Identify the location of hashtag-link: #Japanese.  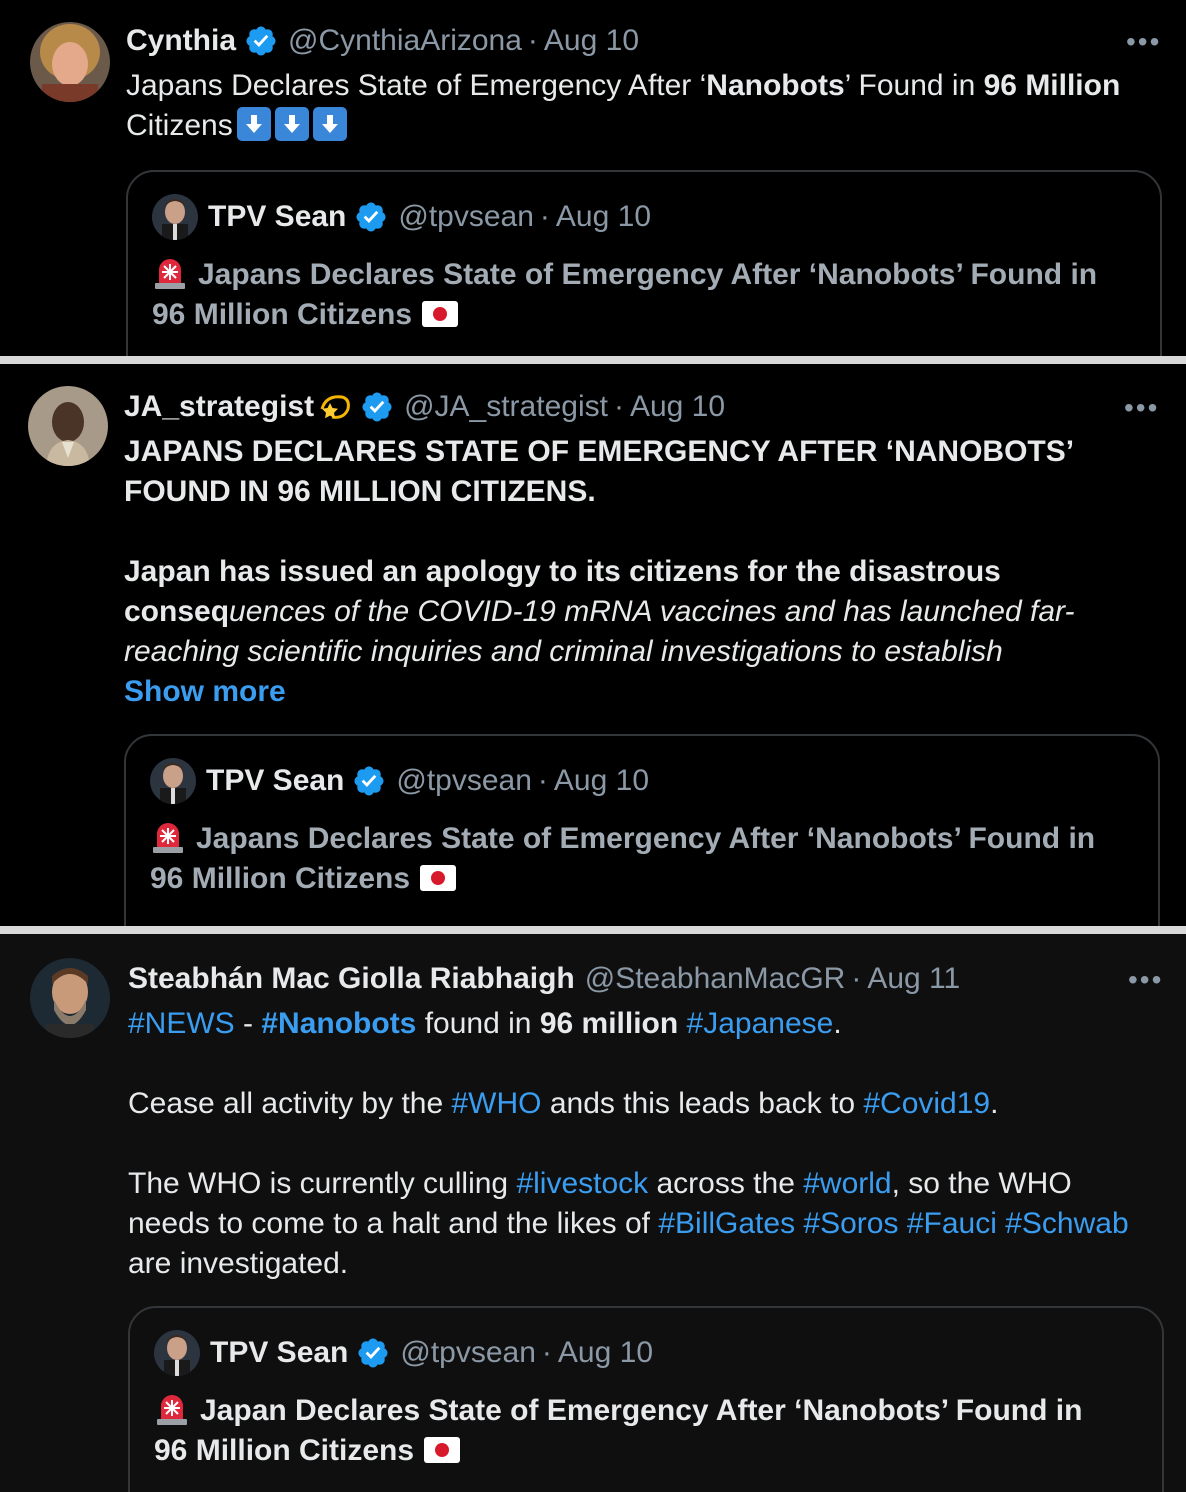
(760, 1023).